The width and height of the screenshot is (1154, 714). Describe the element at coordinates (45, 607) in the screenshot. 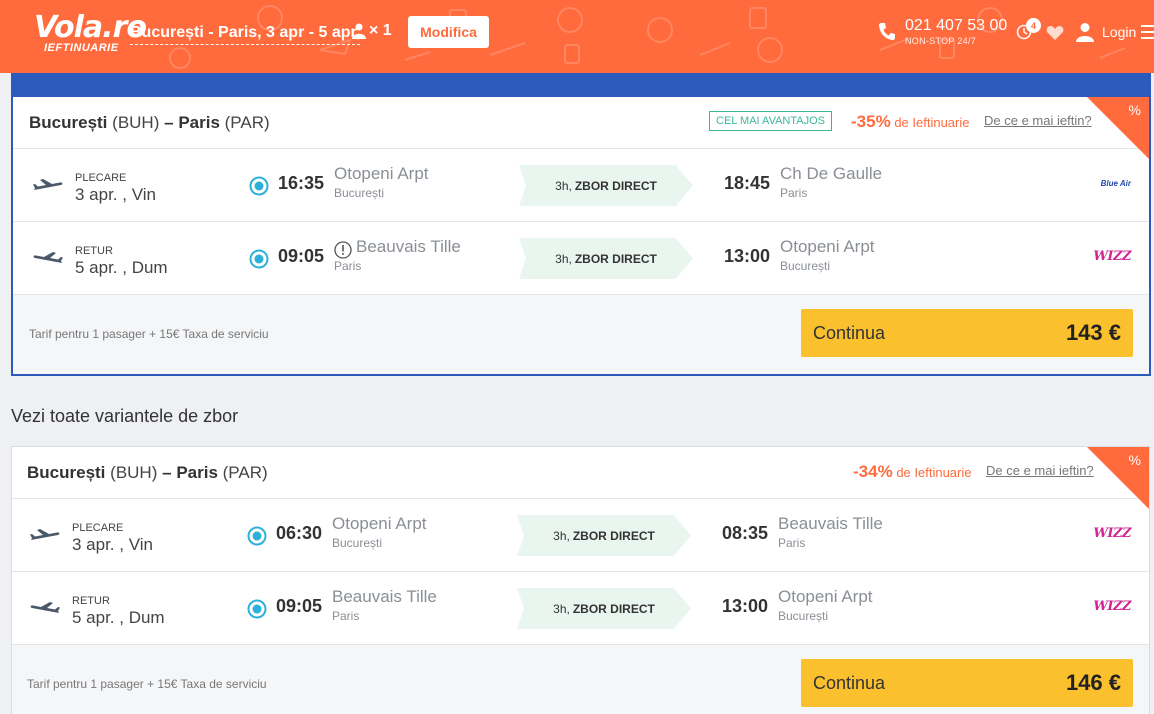

I see `plane-arrival-icon` at that location.